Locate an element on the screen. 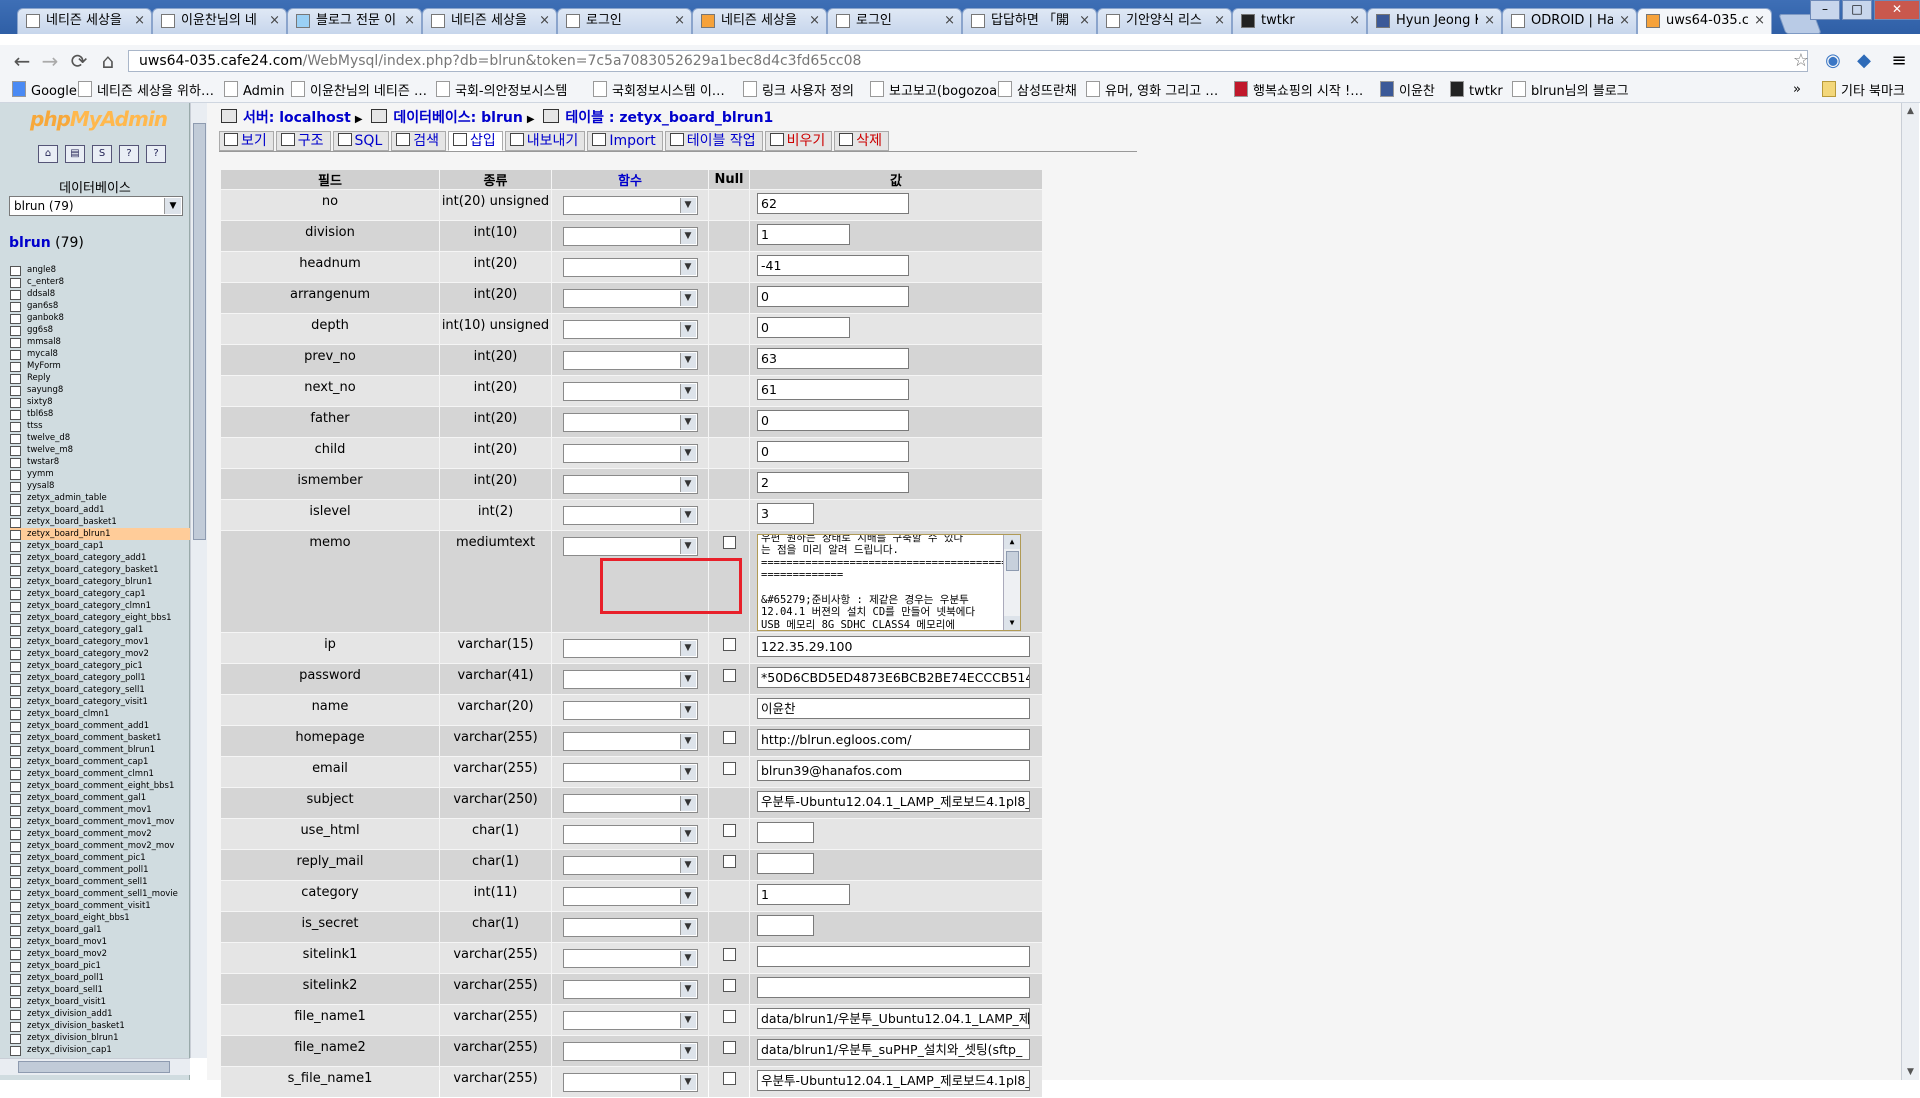  sidebar-table-item: angle8 is located at coordinates (100, 270).